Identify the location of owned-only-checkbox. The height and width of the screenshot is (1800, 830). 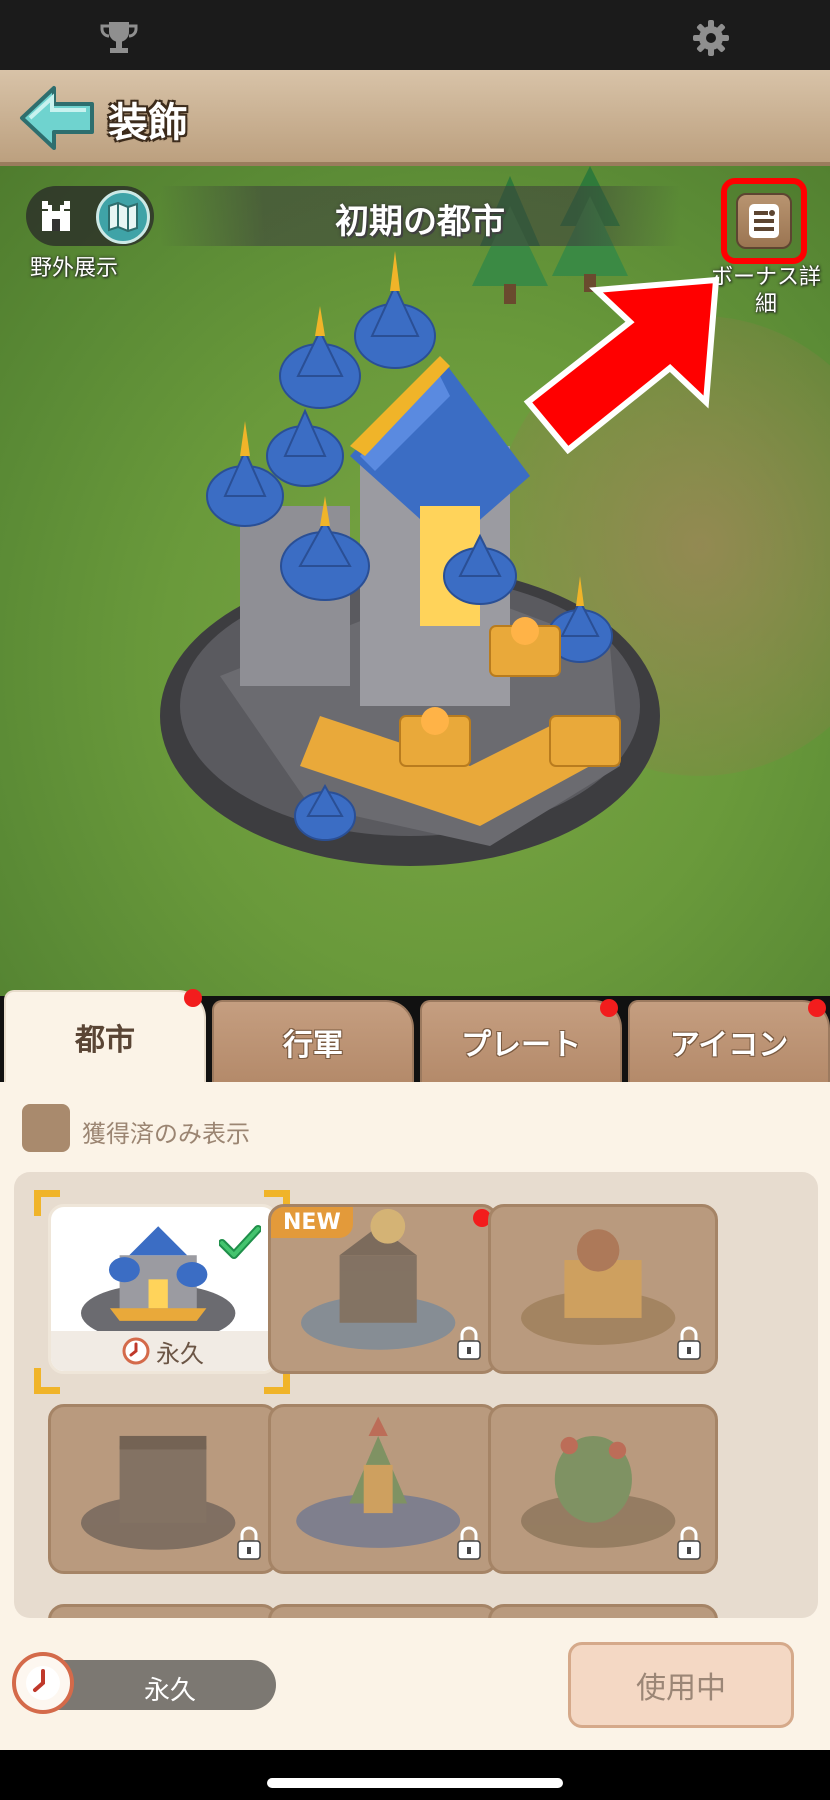
(46, 1128).